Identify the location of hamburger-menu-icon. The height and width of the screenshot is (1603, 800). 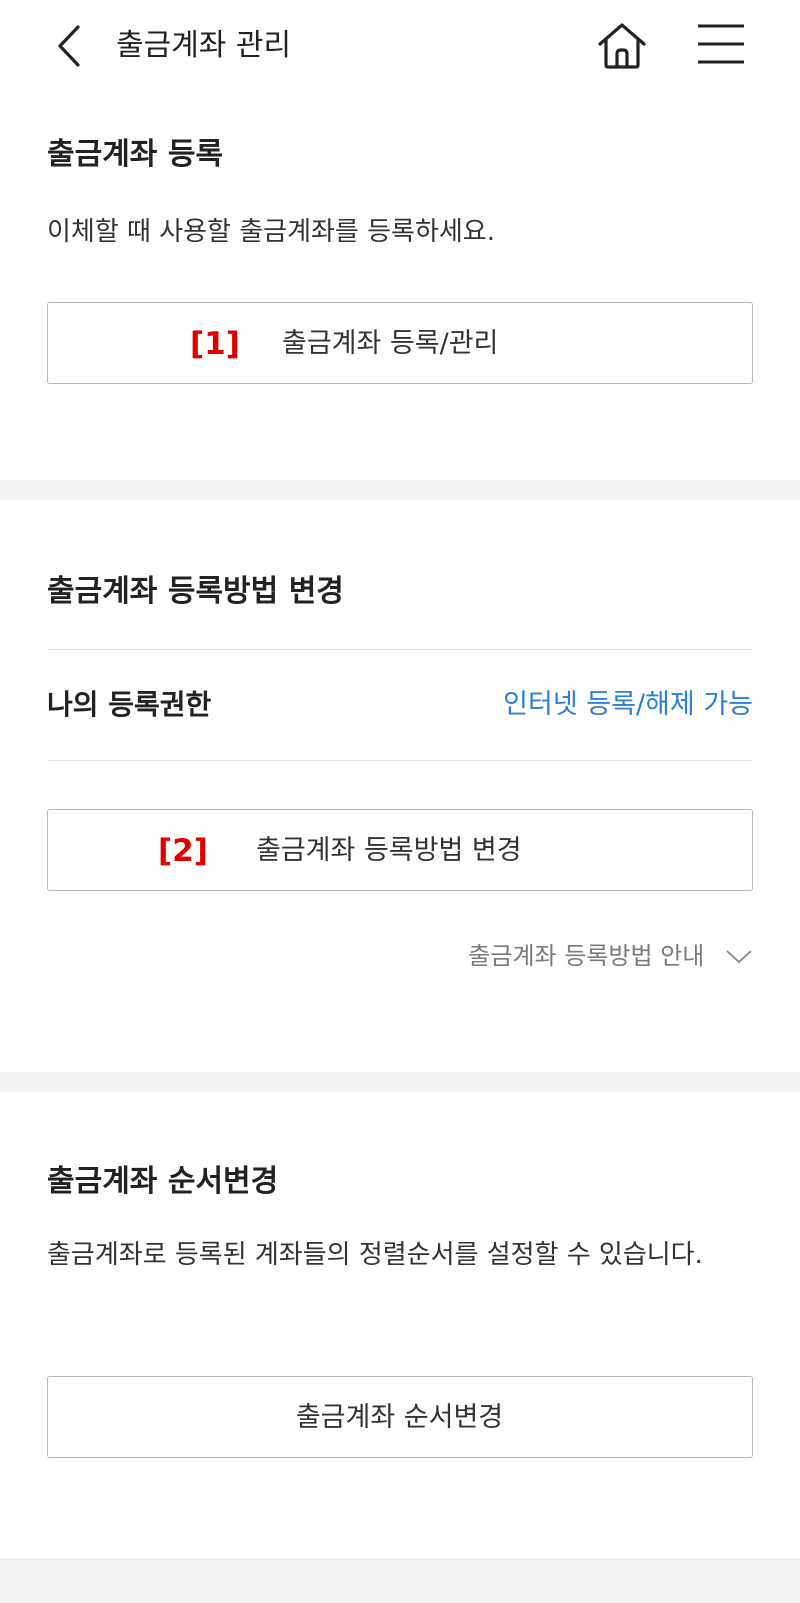
(721, 44).